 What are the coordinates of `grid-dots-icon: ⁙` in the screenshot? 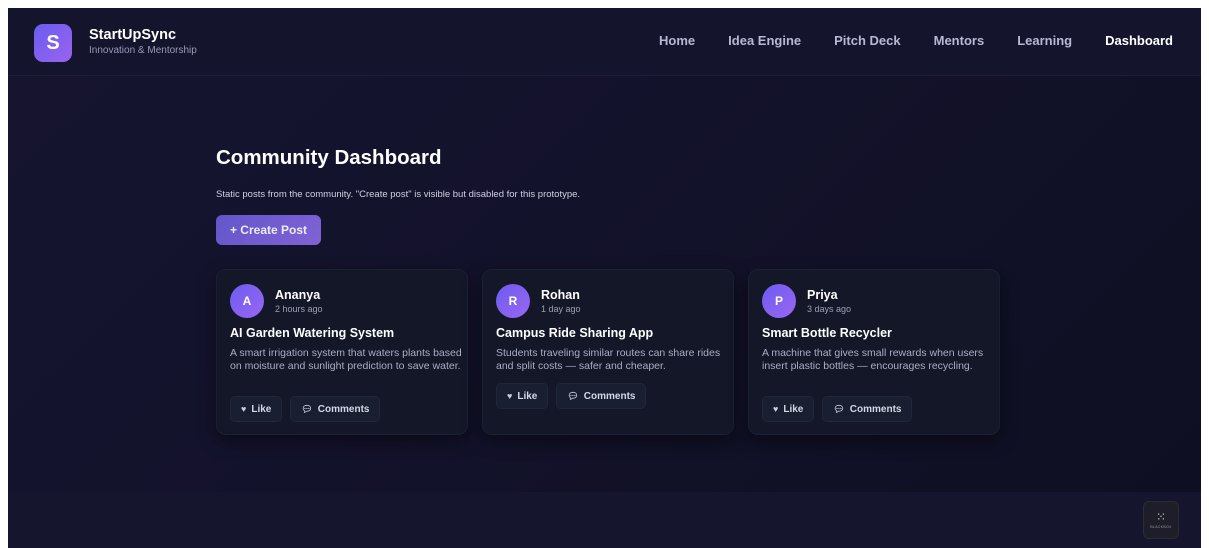 It's located at (1161, 517).